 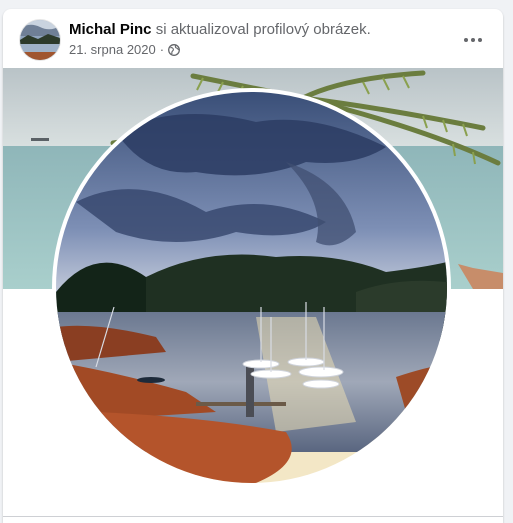 What do you see at coordinates (261, 29) in the screenshot?
I see `action-text: si aktualizoval profilový obrázek.` at bounding box center [261, 29].